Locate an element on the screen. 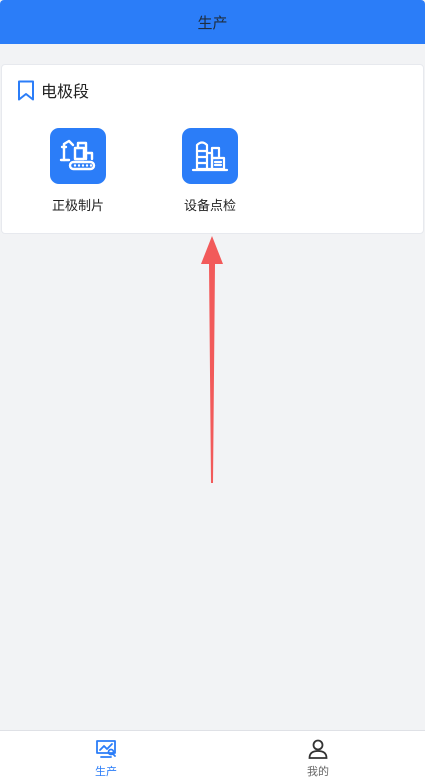 This screenshot has height=781, width=425. production-chart-icon is located at coordinates (106, 749).